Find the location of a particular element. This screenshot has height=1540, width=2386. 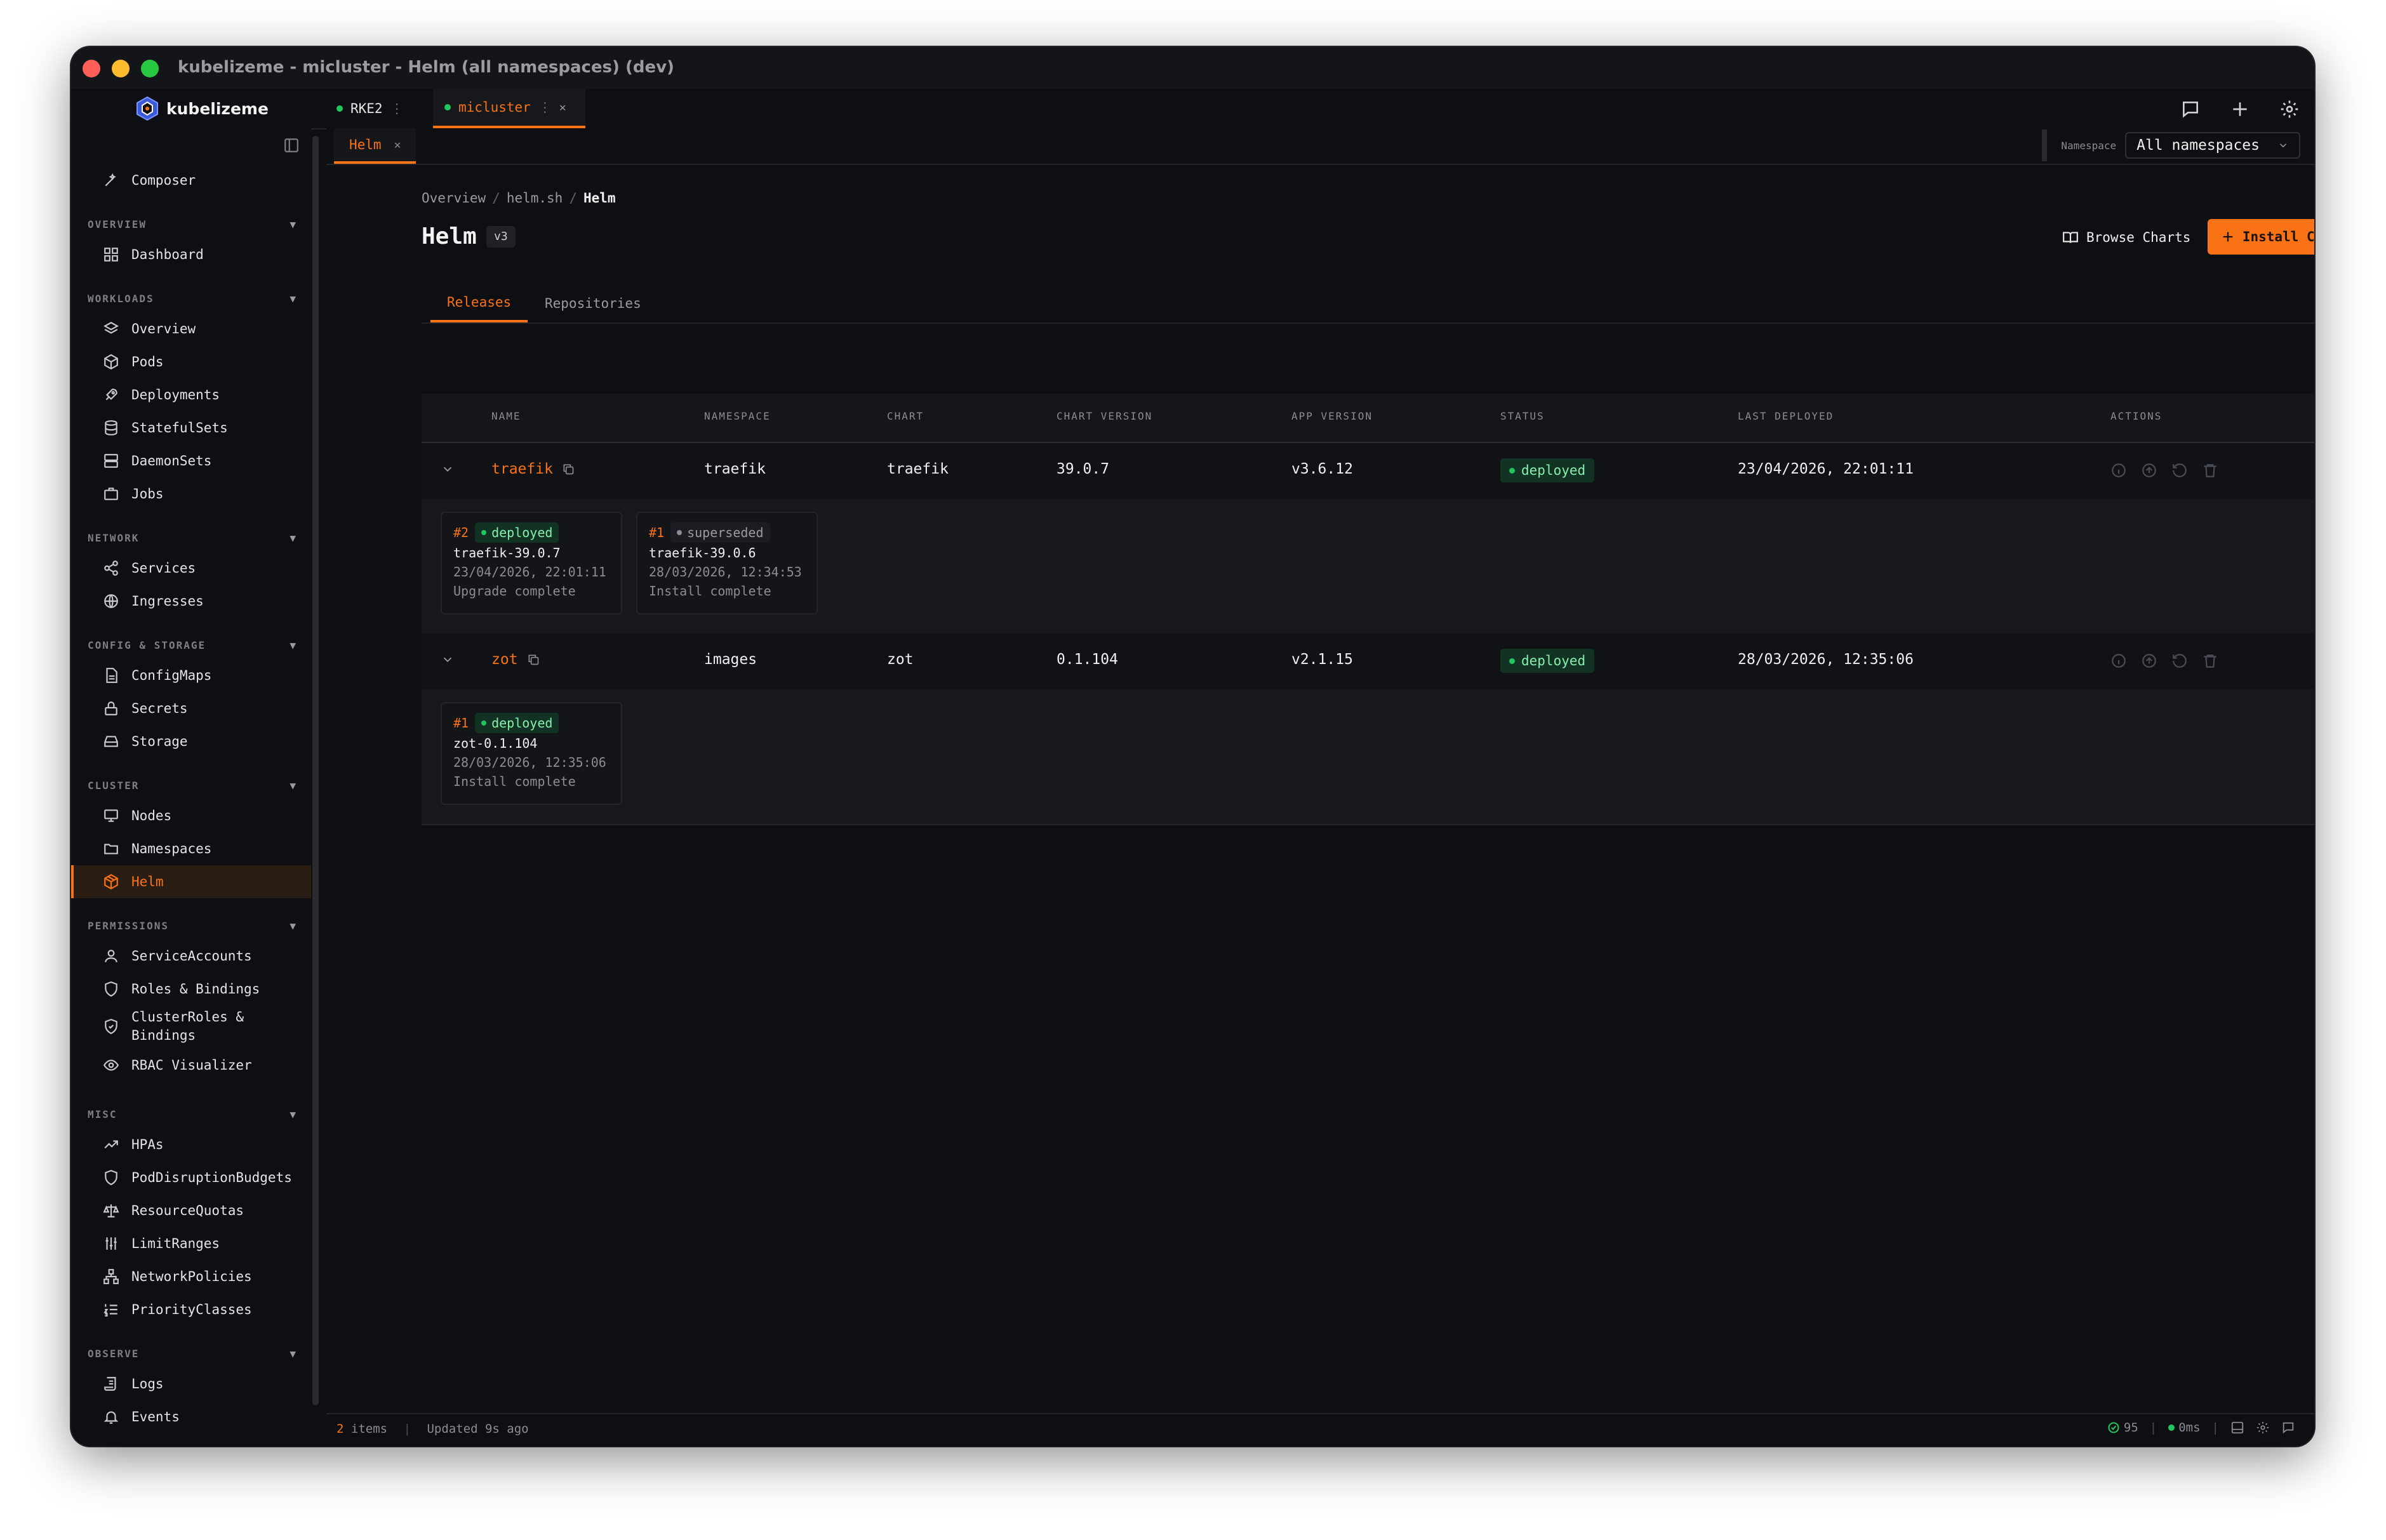

browse-charts-button: Browse Charts is located at coordinates (2126, 237).